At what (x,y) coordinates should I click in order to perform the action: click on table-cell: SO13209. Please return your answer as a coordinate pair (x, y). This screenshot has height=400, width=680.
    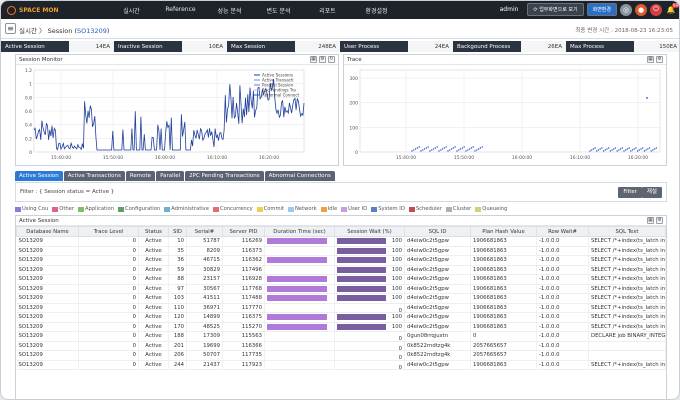
    Looking at the image, I should click on (47, 270).